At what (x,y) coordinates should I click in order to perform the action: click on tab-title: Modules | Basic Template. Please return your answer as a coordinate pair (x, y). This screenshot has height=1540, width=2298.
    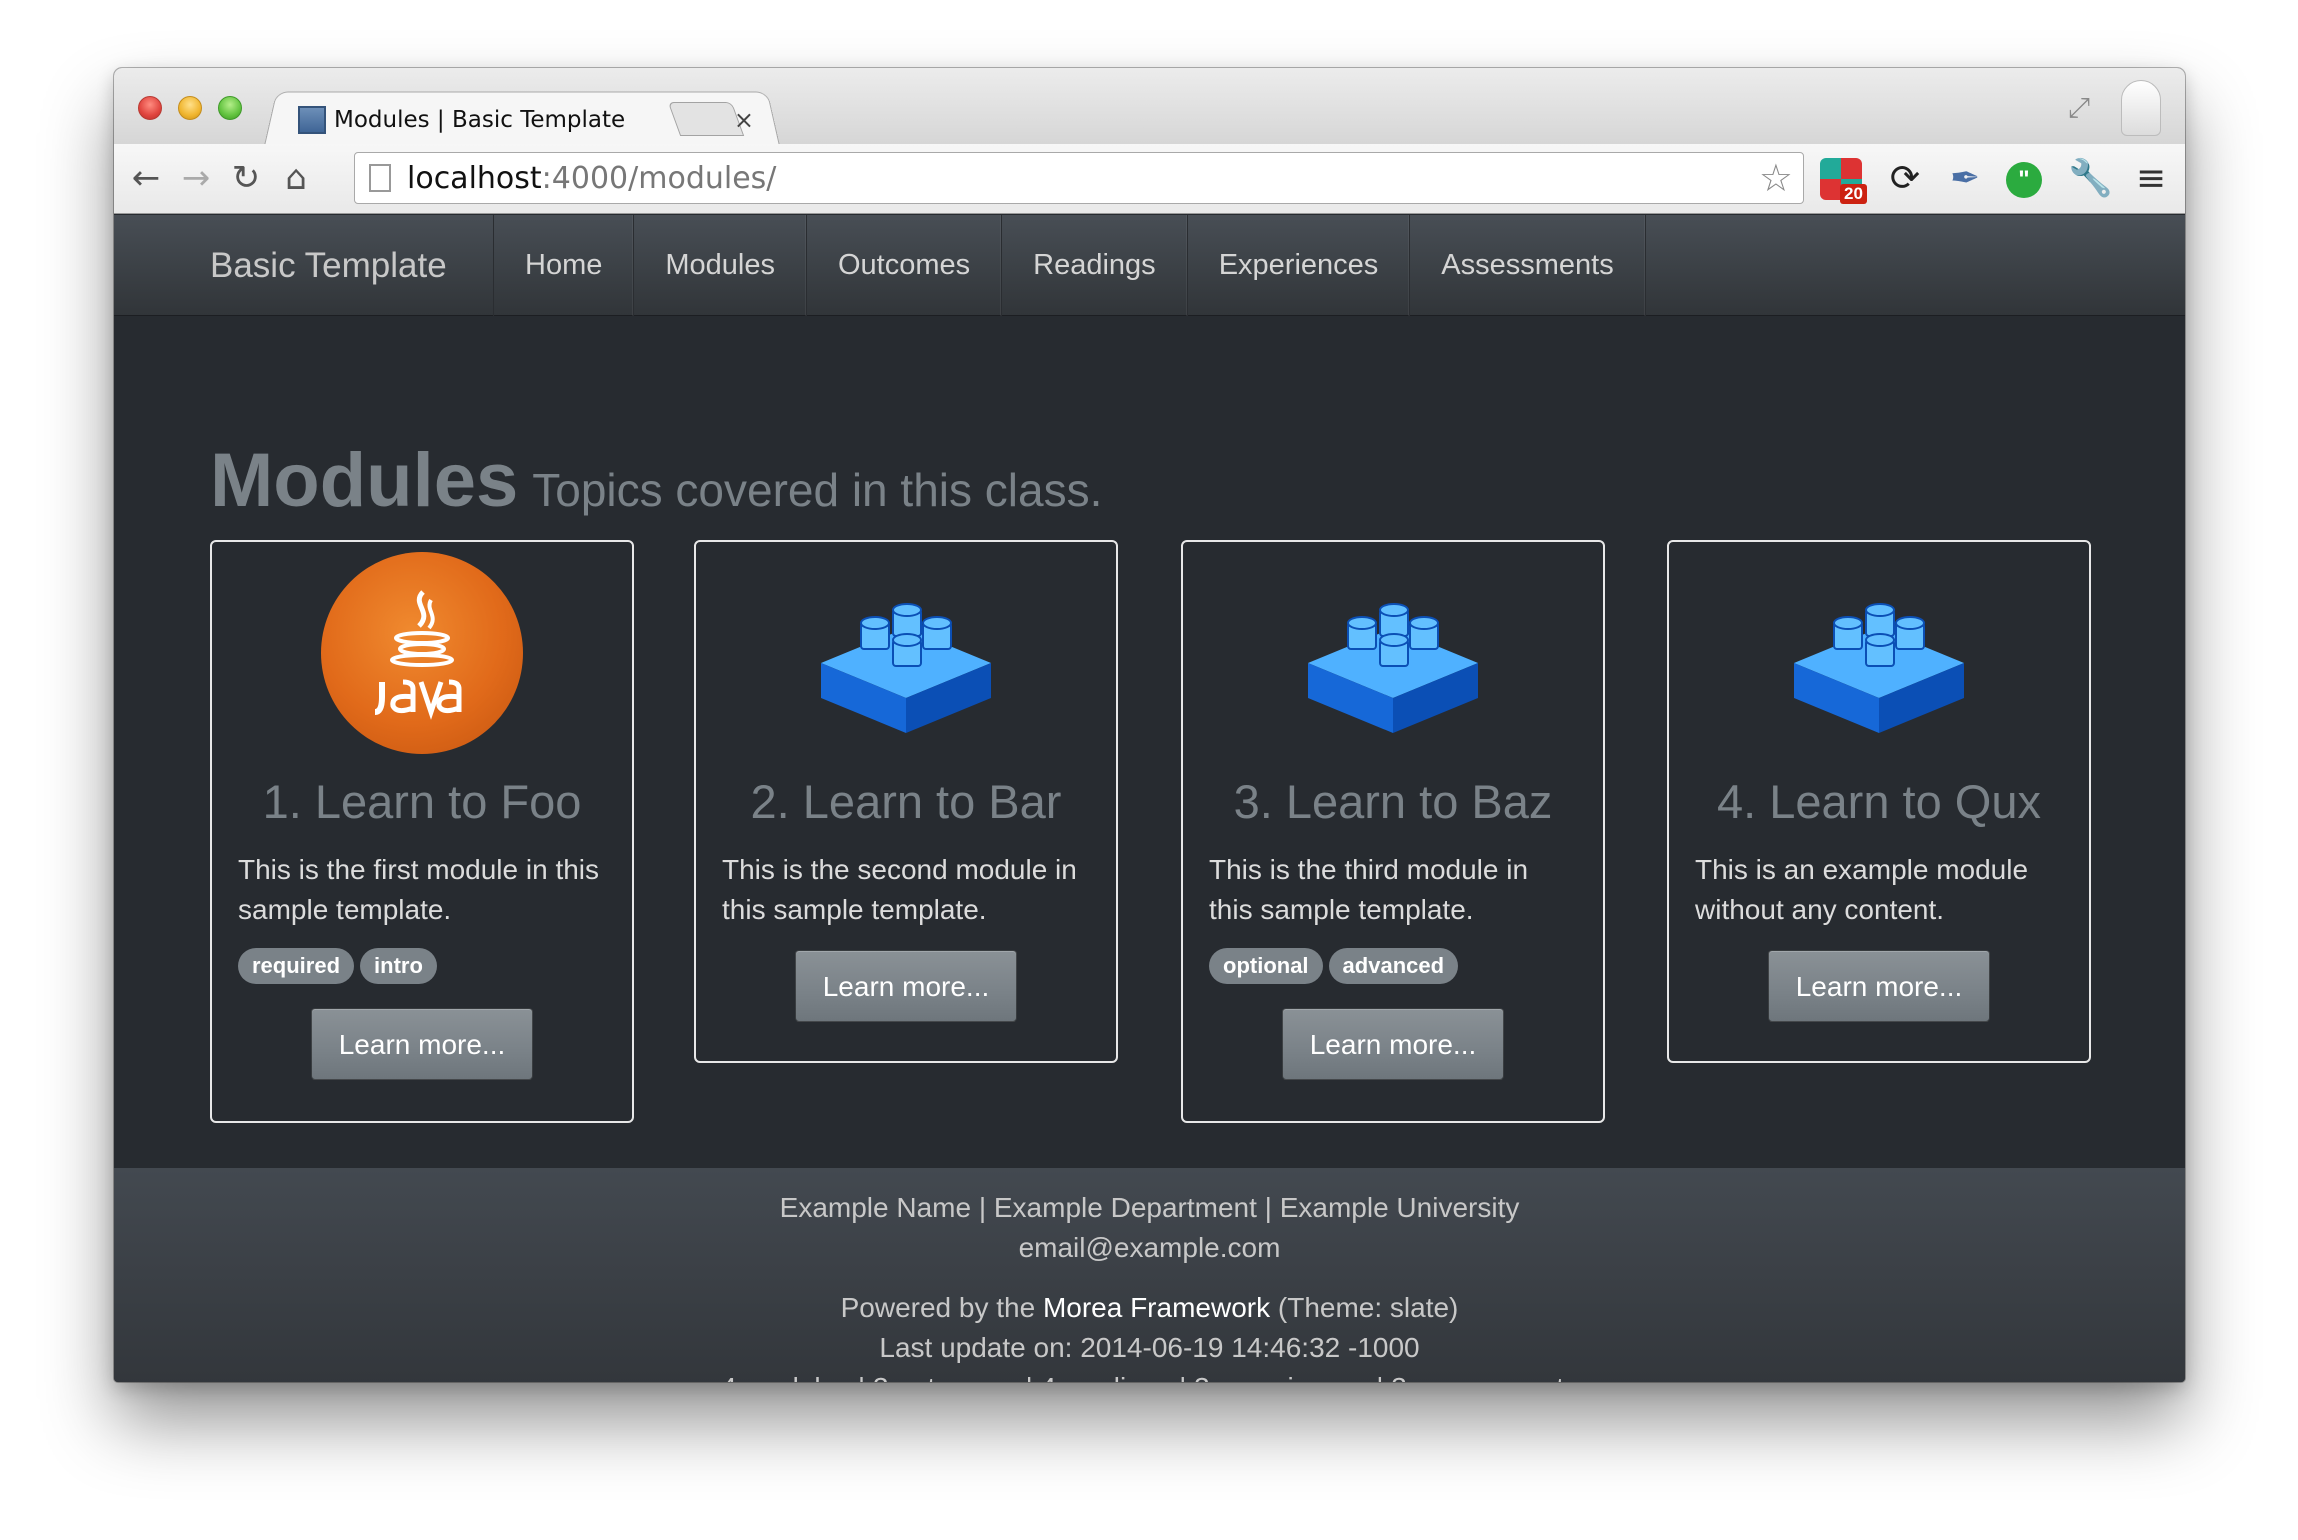
    Looking at the image, I should click on (480, 120).